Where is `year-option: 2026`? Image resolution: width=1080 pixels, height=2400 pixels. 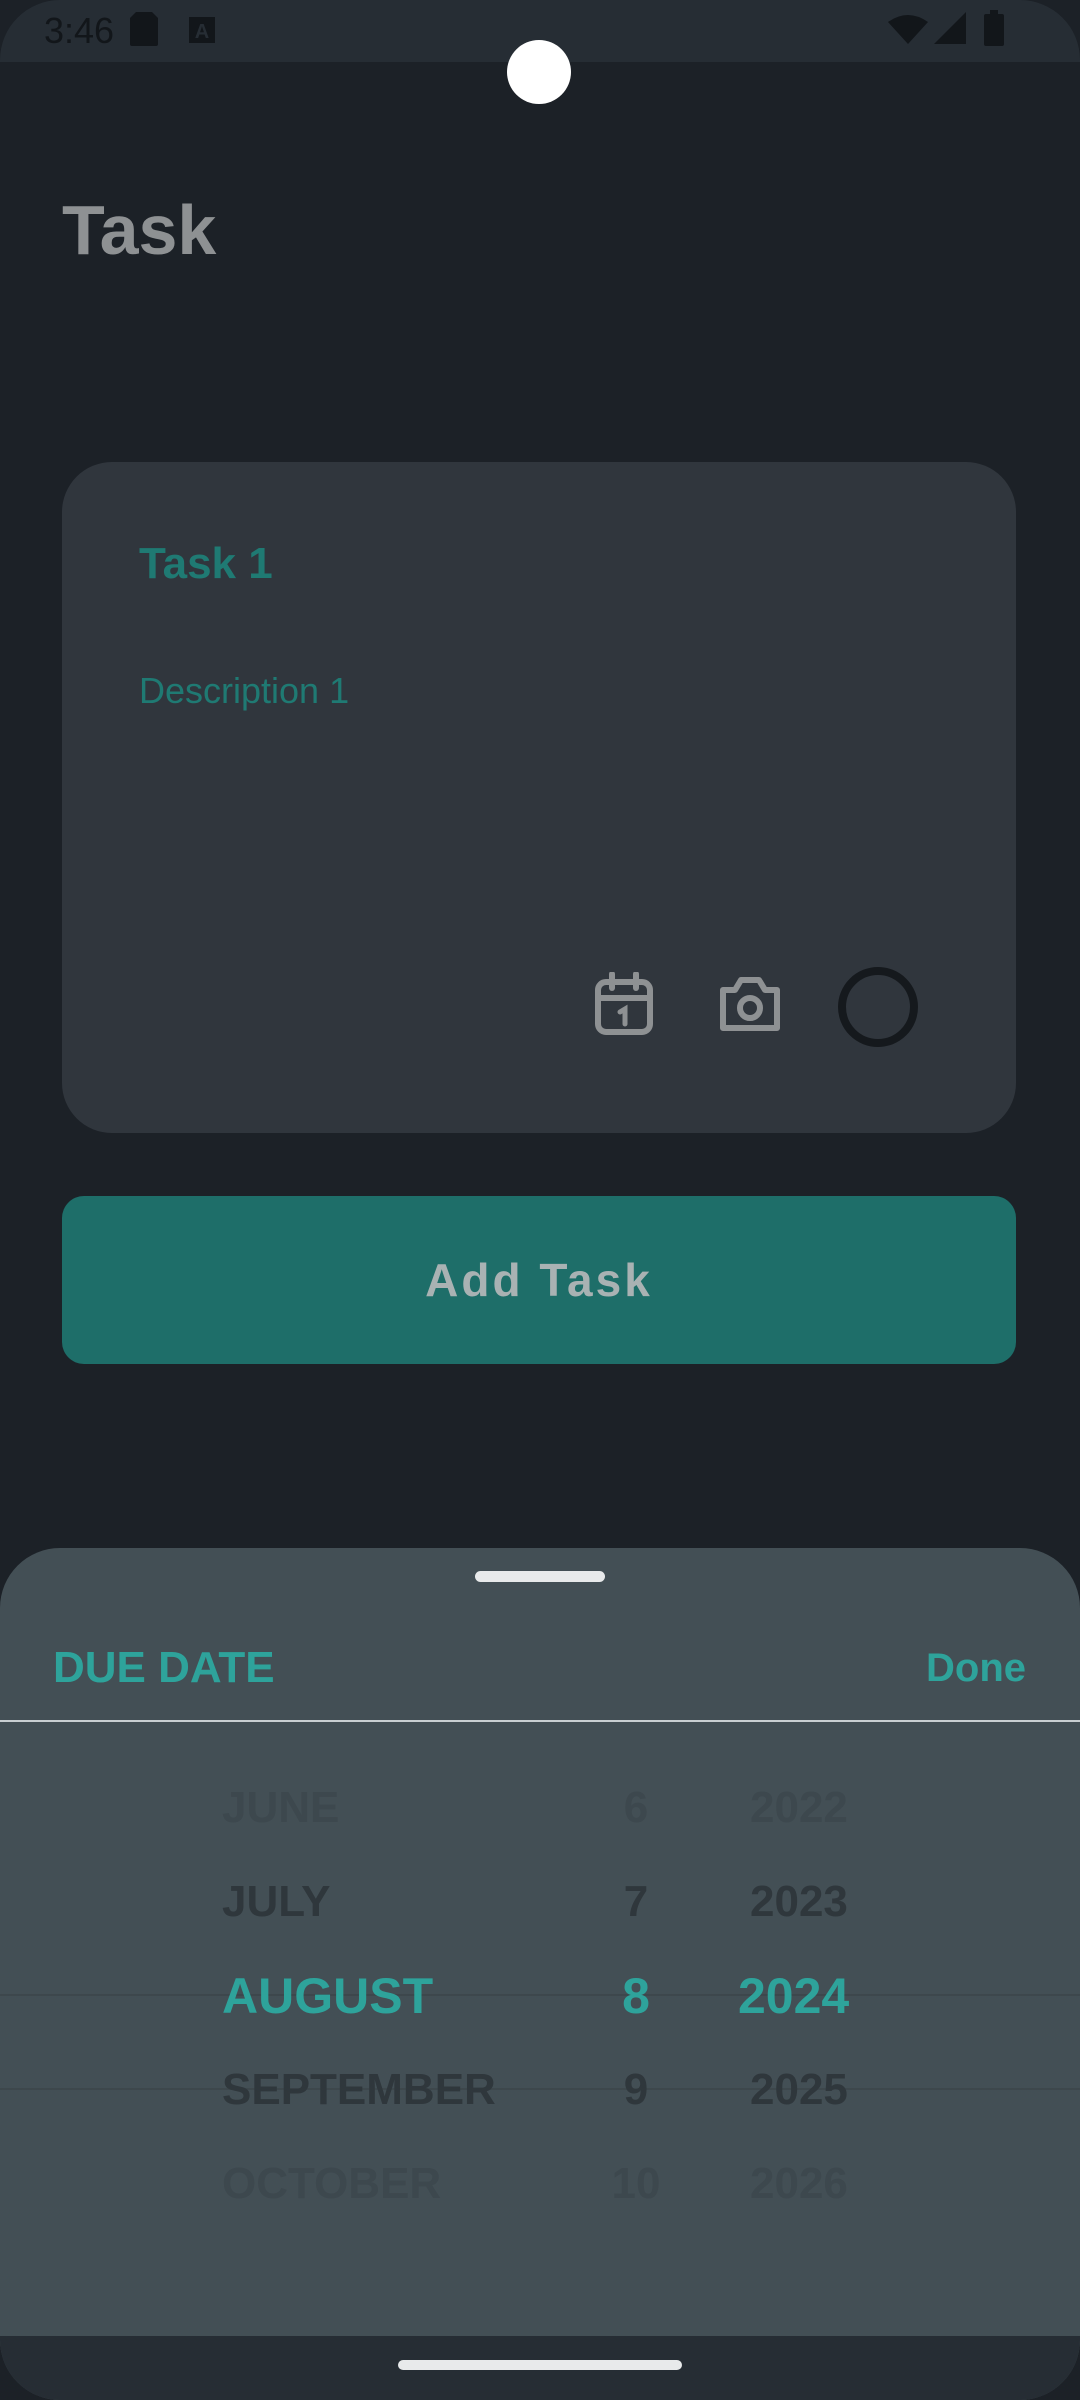
year-option: 2026 is located at coordinates (799, 2184).